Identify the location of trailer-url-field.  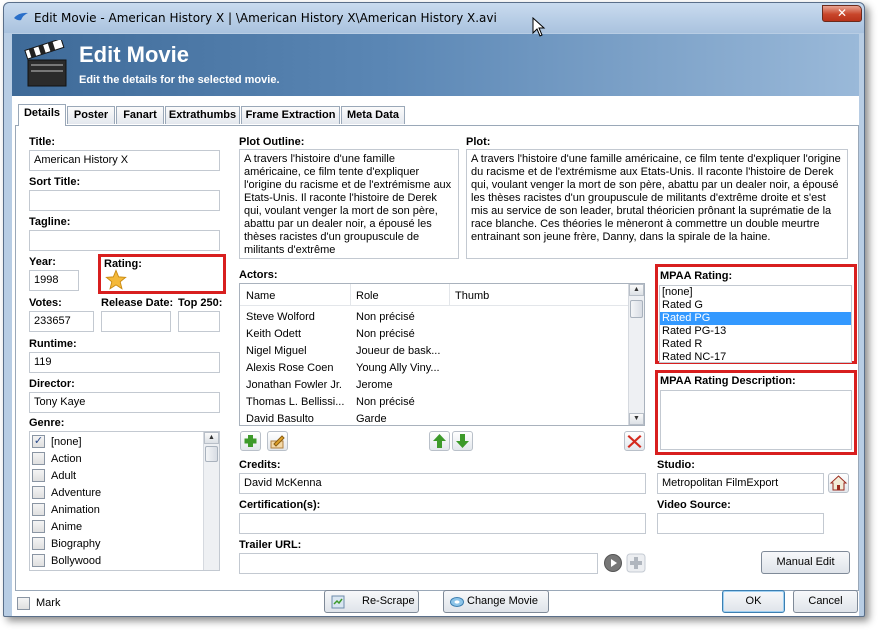
(418, 563).